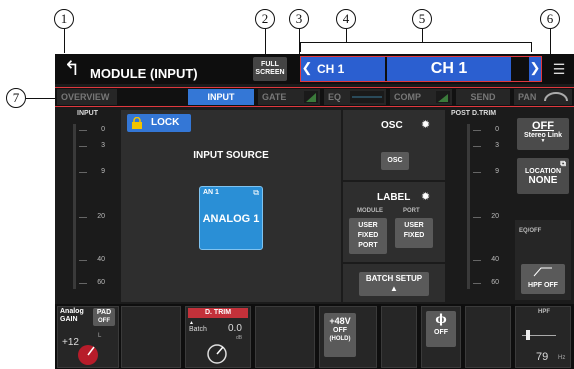  I want to click on stereo-link-button: OFF Stereo Link ▼, so click(543, 134).